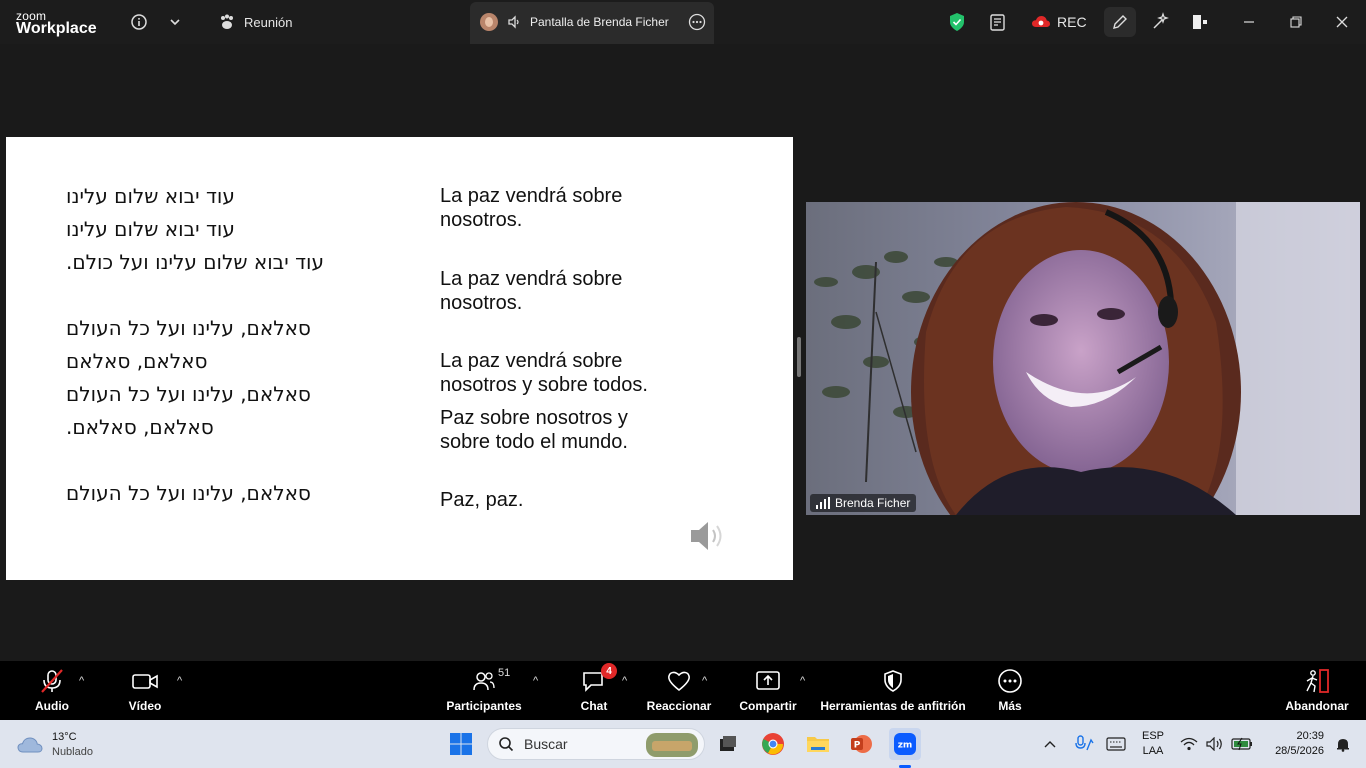 The width and height of the screenshot is (1366, 768). Describe the element at coordinates (1293, 744) in the screenshot. I see `clock: 20:39 28/5/2026` at that location.